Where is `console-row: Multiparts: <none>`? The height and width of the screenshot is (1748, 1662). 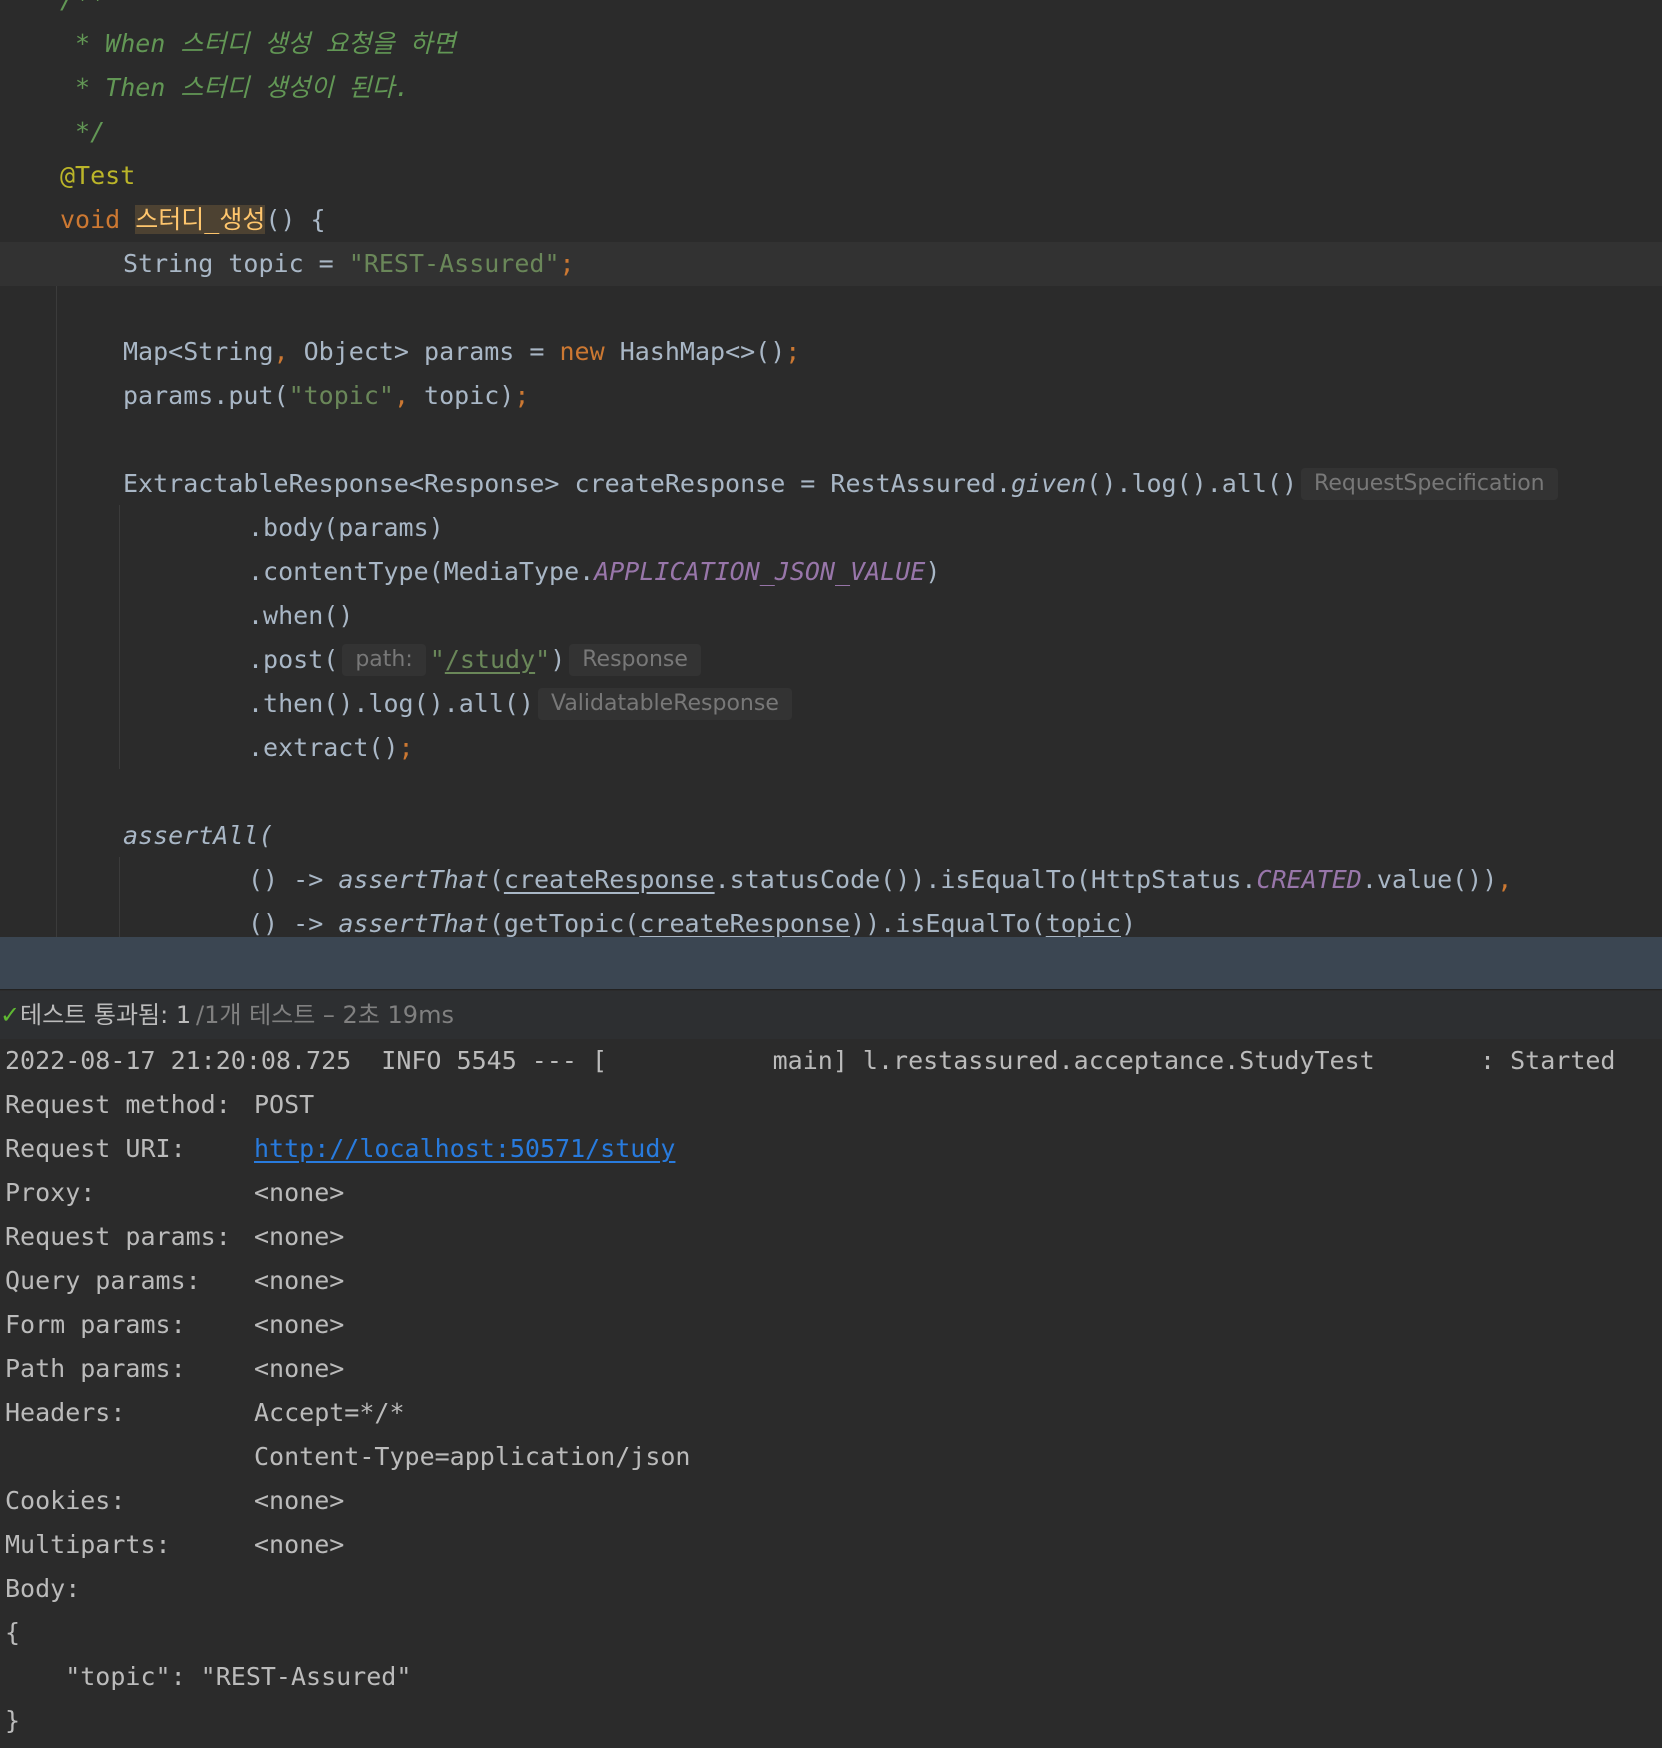 console-row: Multiparts: <none> is located at coordinates (805, 1545).